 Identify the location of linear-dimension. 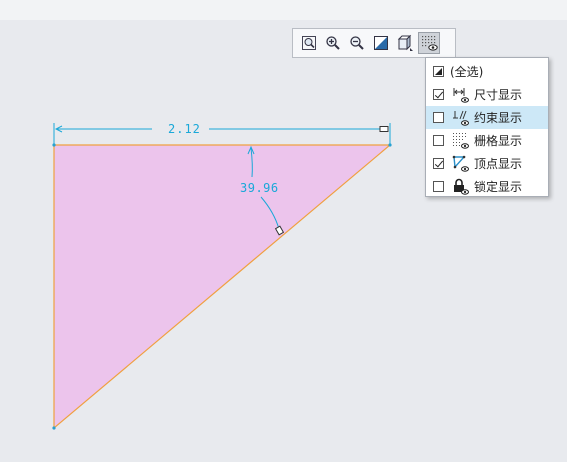
(222, 134).